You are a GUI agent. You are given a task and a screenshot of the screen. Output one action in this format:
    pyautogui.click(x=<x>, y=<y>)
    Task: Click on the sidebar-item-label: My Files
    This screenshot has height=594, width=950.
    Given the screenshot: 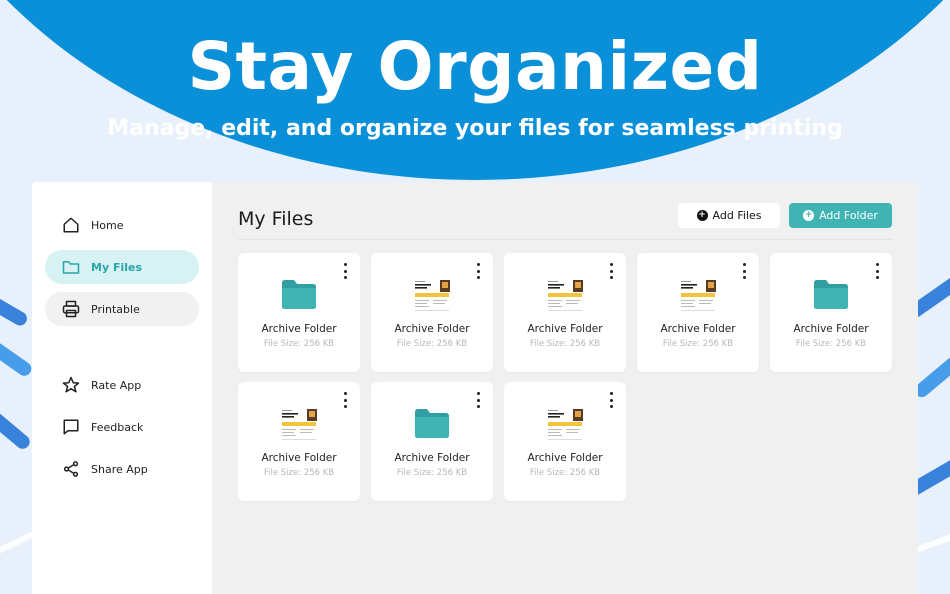 What is the action you would take?
    pyautogui.click(x=117, y=267)
    